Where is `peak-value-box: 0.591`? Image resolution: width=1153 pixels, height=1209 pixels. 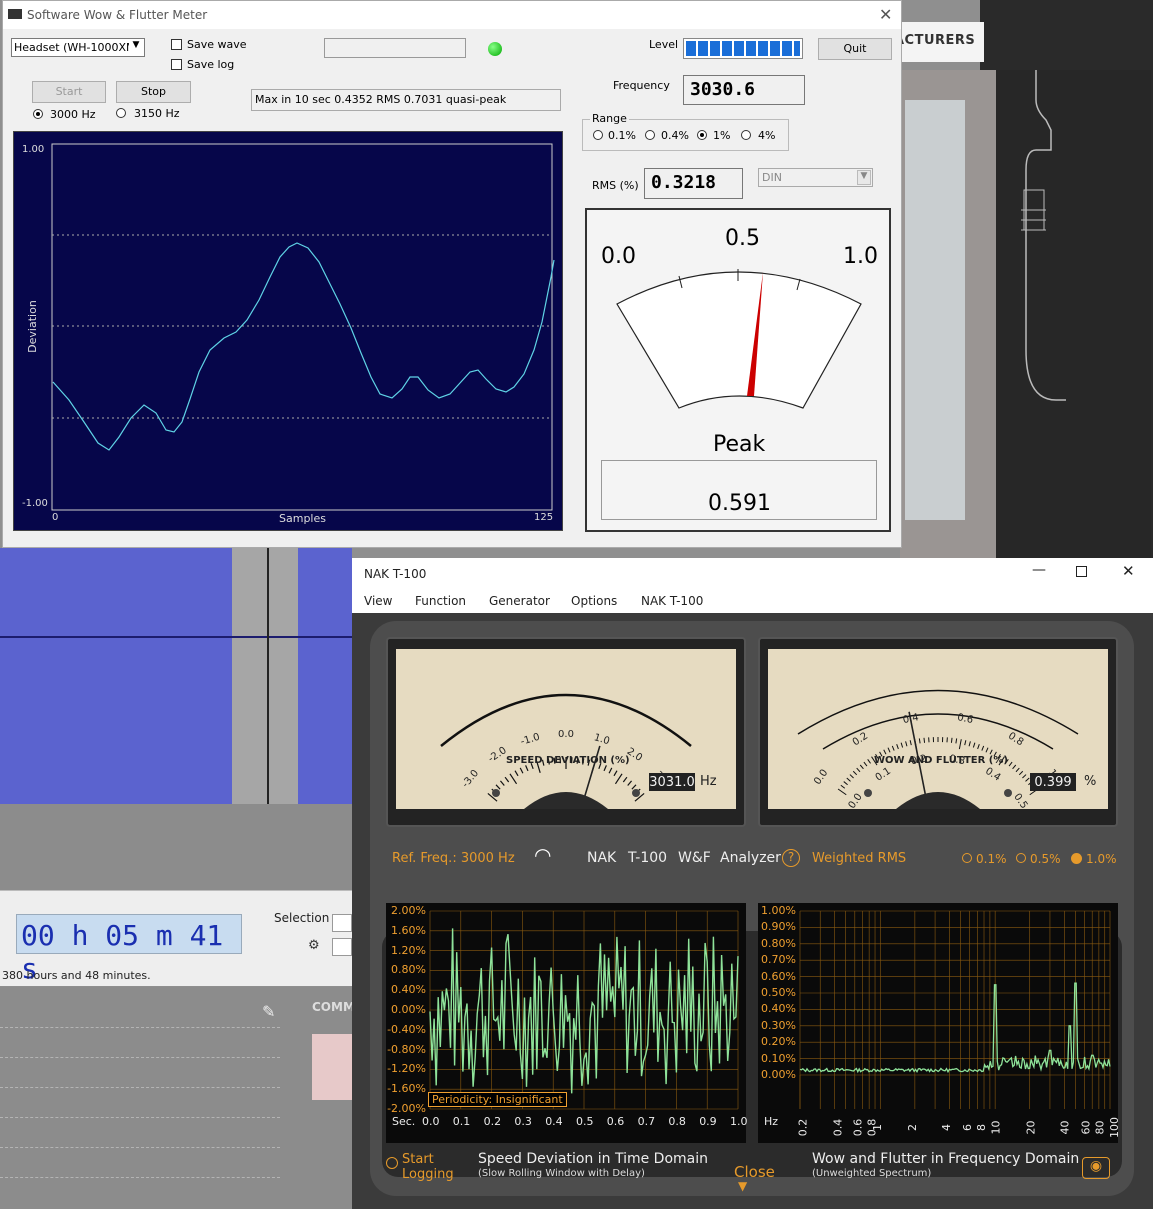
peak-value-box: 0.591 is located at coordinates (739, 490).